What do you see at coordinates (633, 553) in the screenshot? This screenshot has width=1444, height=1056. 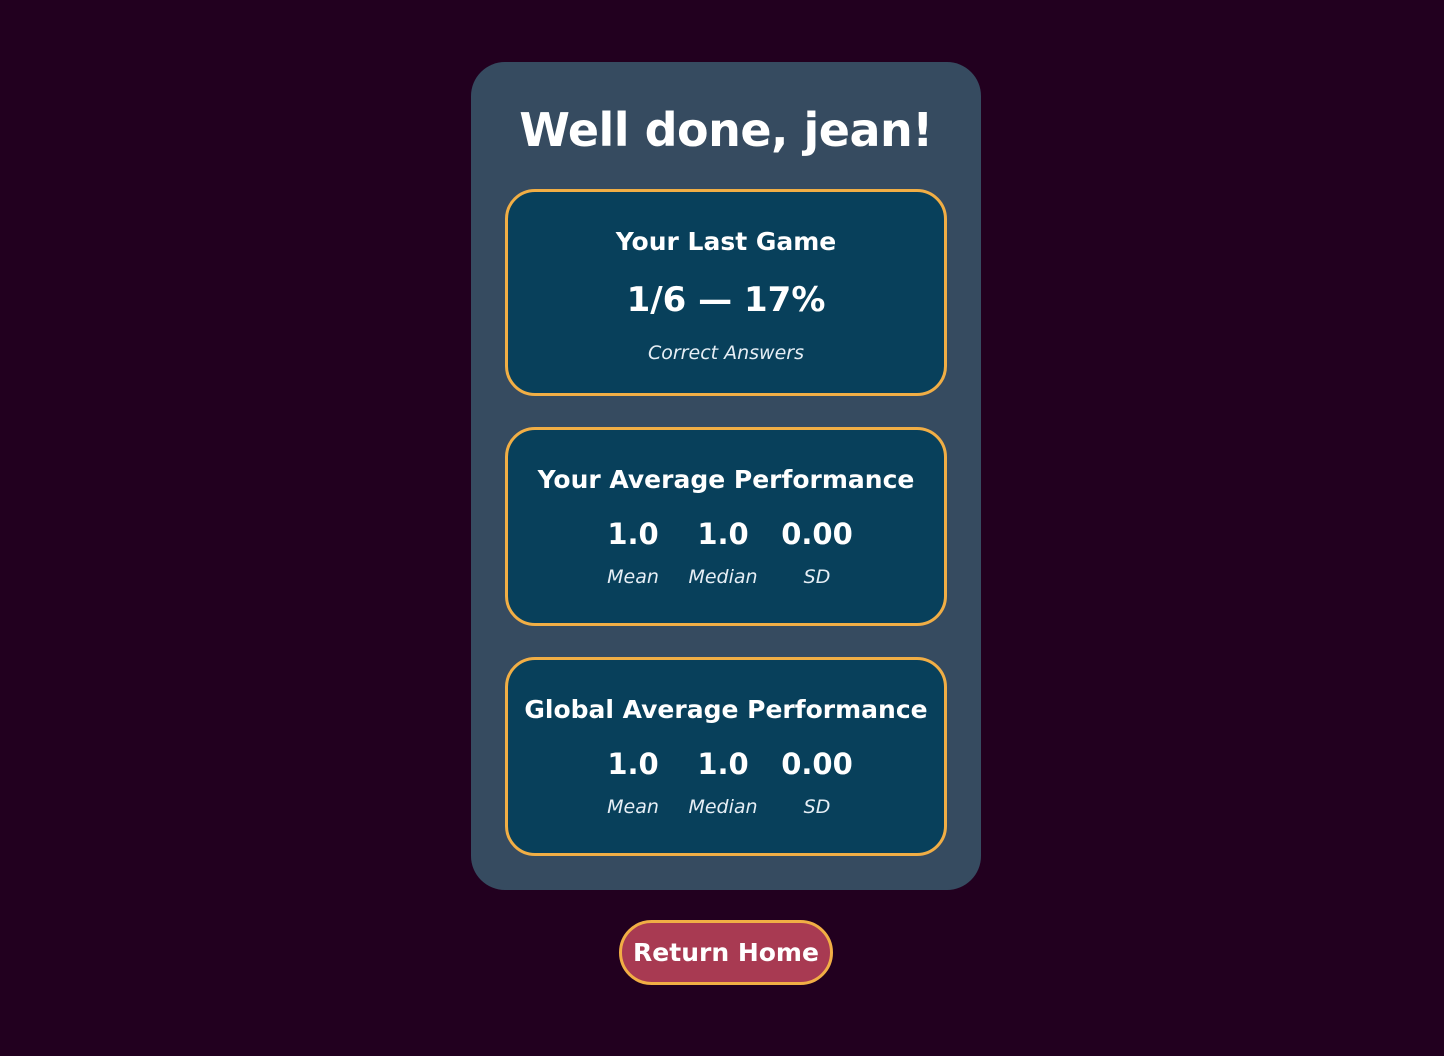 I see `your-average-mean-stat: 1.0 Mean` at bounding box center [633, 553].